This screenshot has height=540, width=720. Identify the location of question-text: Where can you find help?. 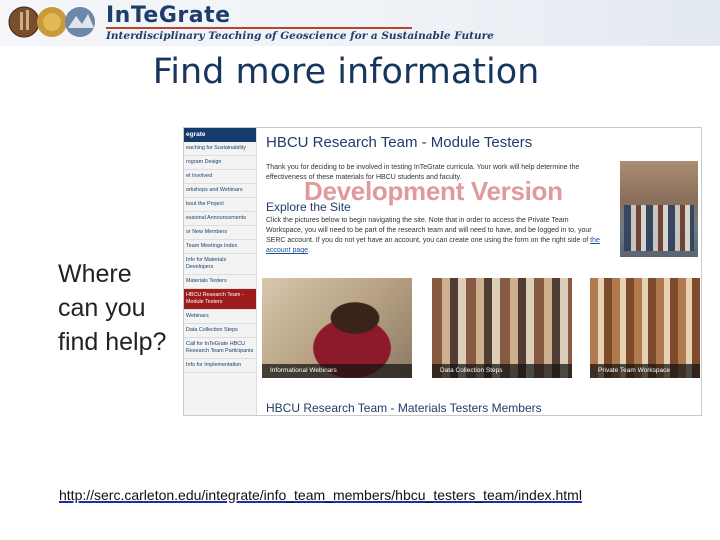
(120, 308).